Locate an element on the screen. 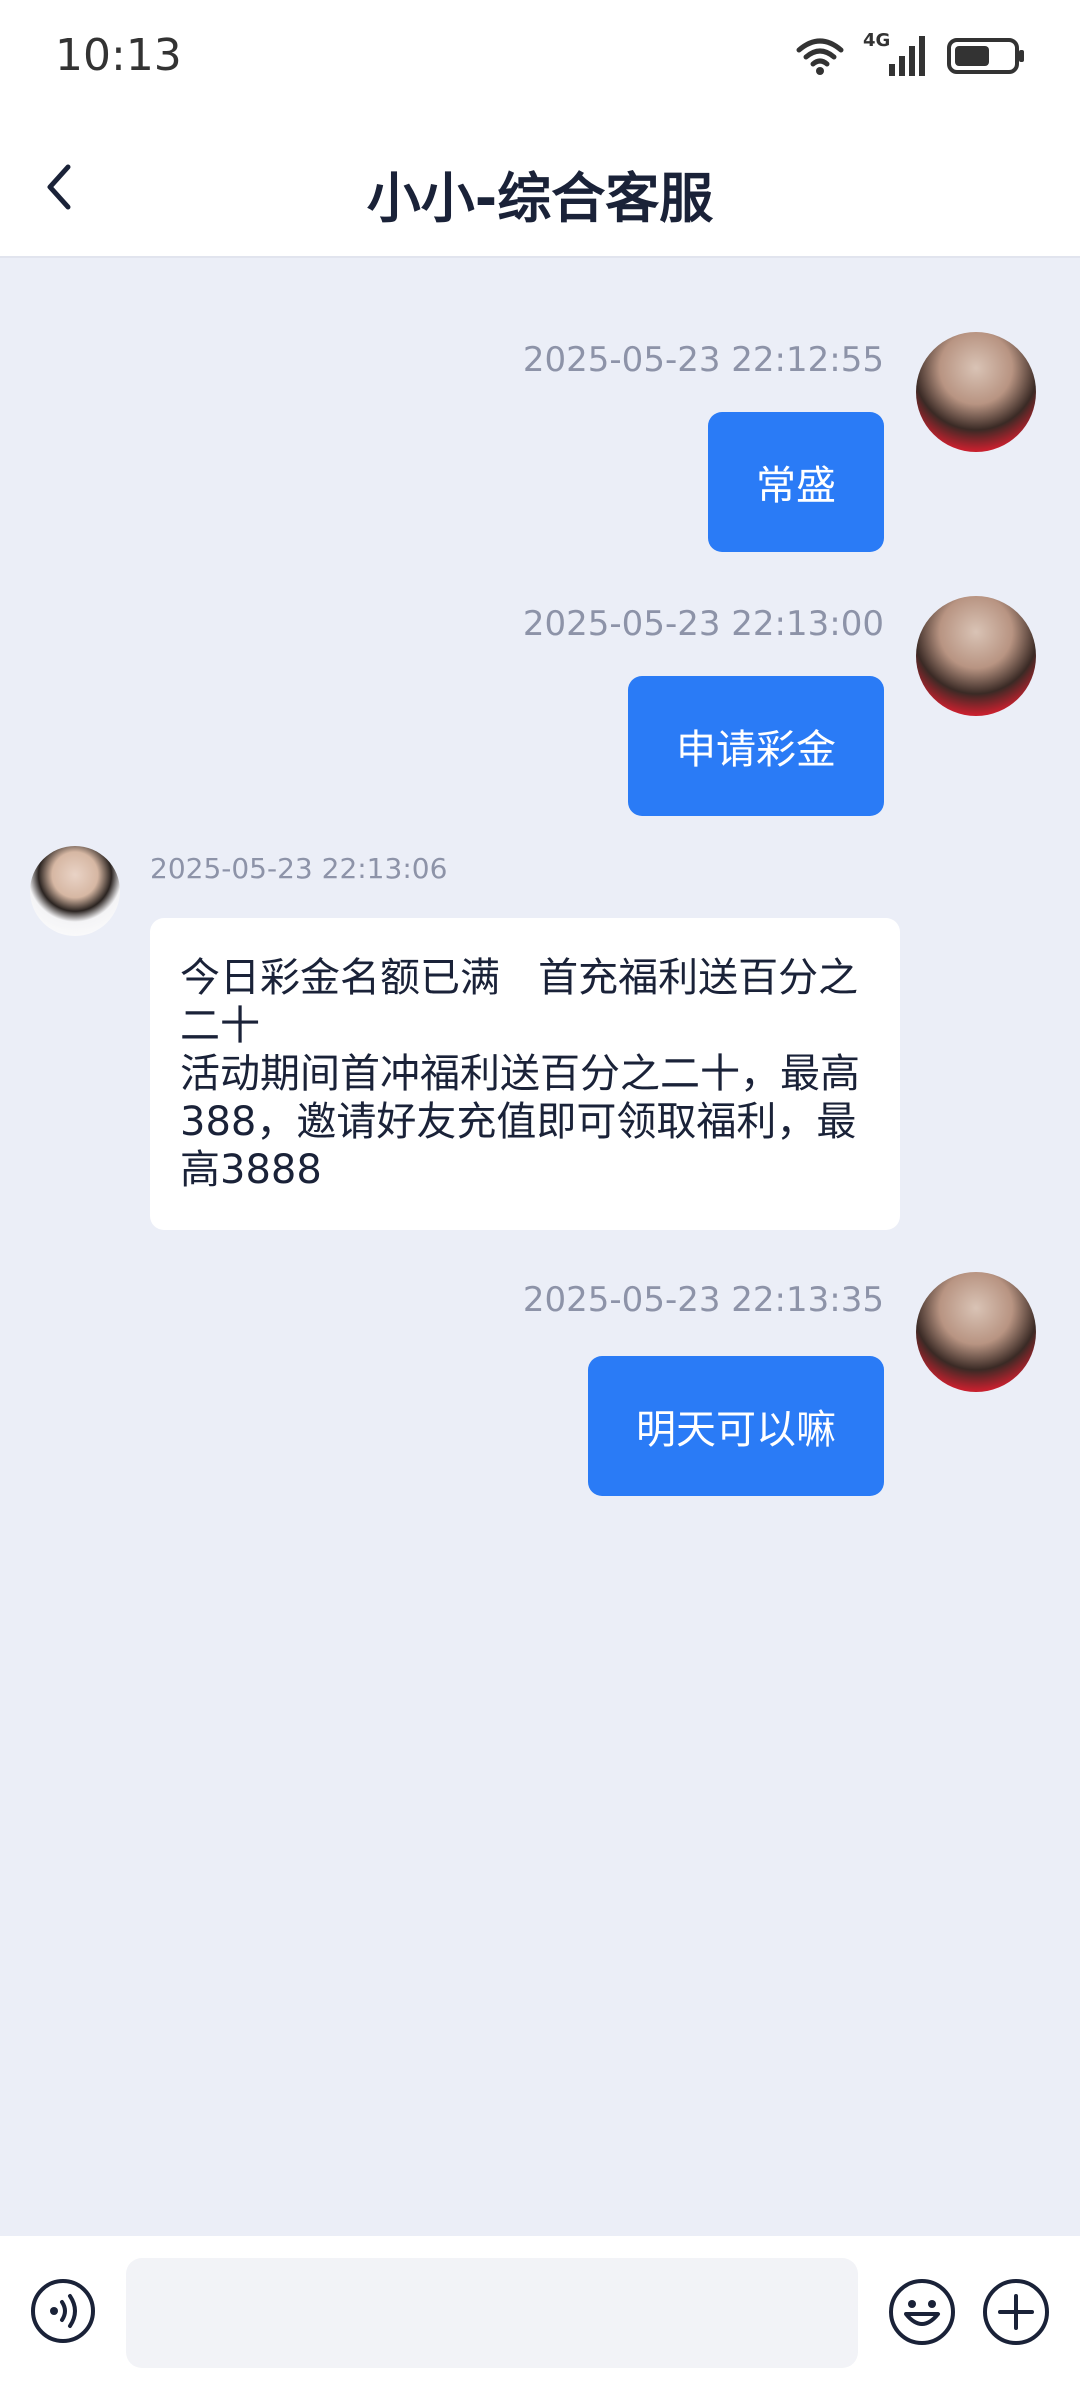 The height and width of the screenshot is (2388, 1080). input-bar is located at coordinates (540, 2312).